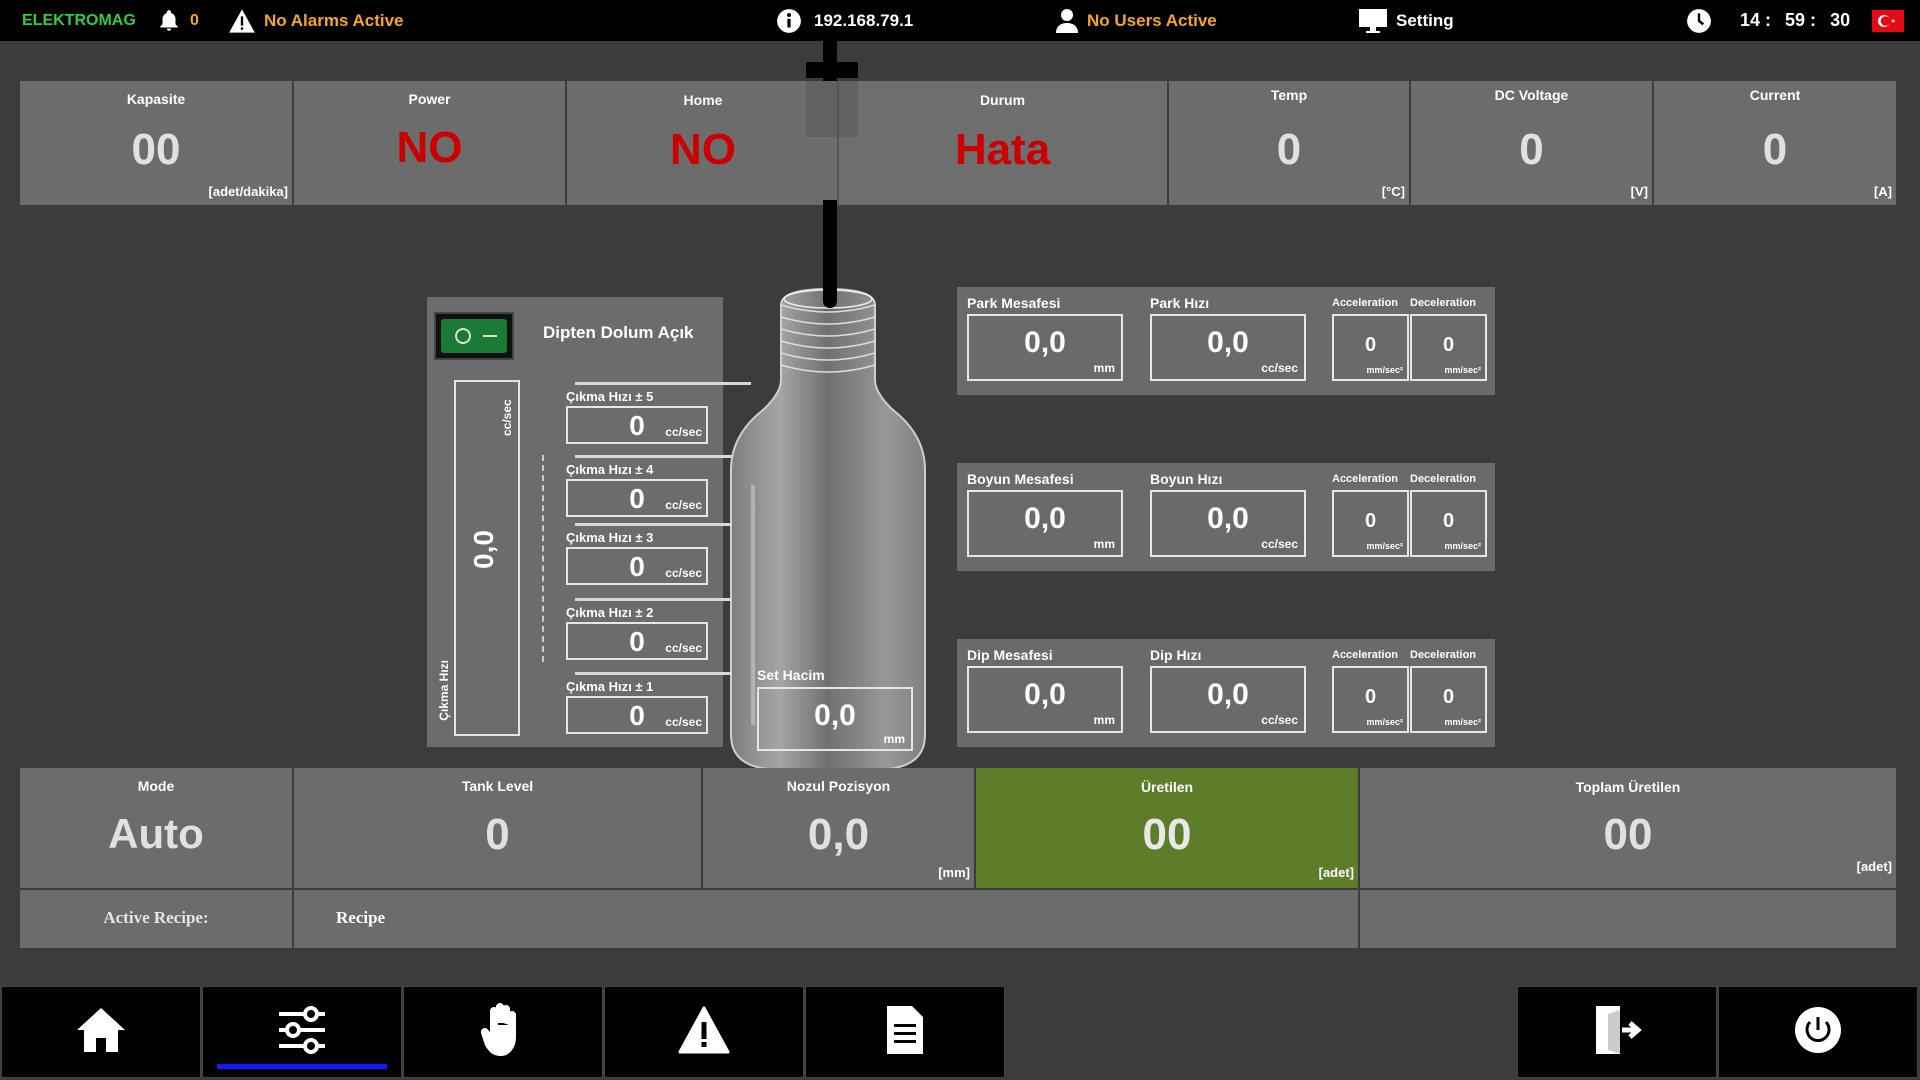 Image resolution: width=1920 pixels, height=1080 pixels. I want to click on bottom-acceleration-label: Acceleration, so click(1365, 655).